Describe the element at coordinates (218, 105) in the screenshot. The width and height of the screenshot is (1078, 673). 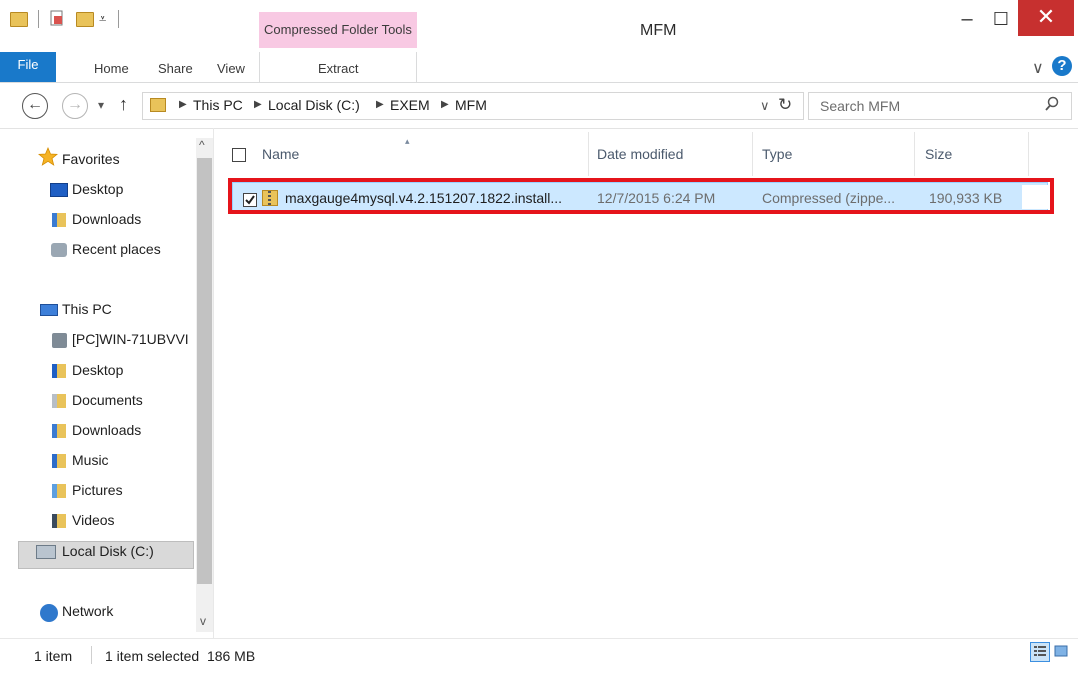
I see `breadcrumb-this-pc: This PC` at that location.